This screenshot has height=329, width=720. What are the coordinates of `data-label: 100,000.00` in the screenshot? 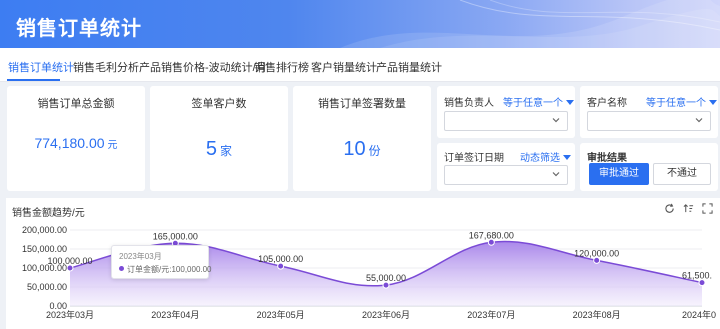 It's located at (69, 261).